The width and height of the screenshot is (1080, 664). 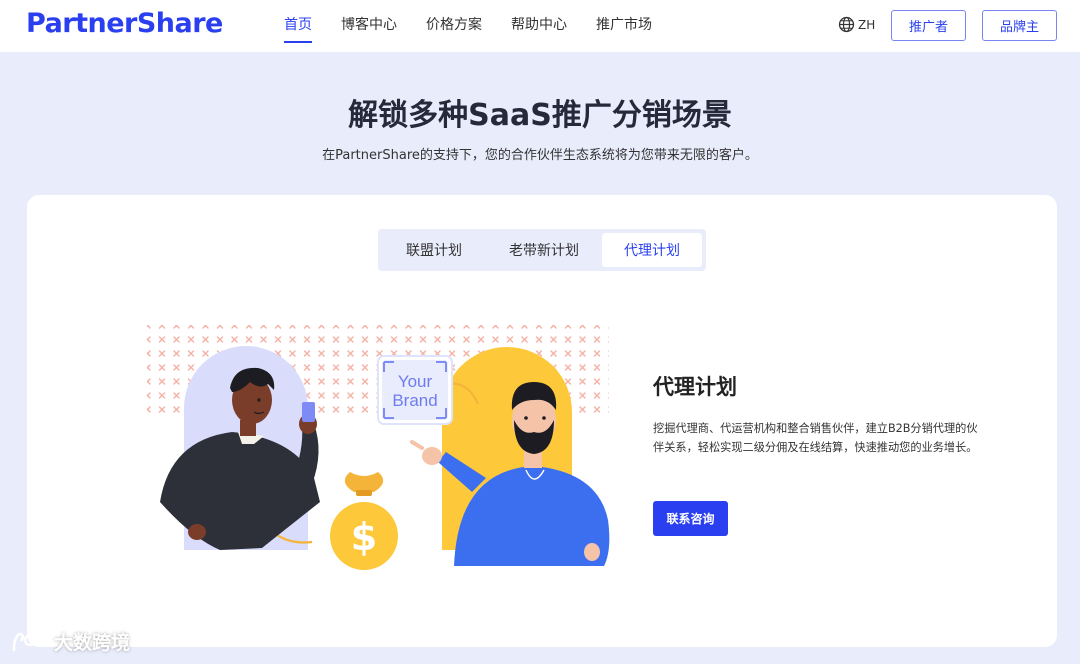 I want to click on nav-market: 推广市场, so click(x=624, y=26).